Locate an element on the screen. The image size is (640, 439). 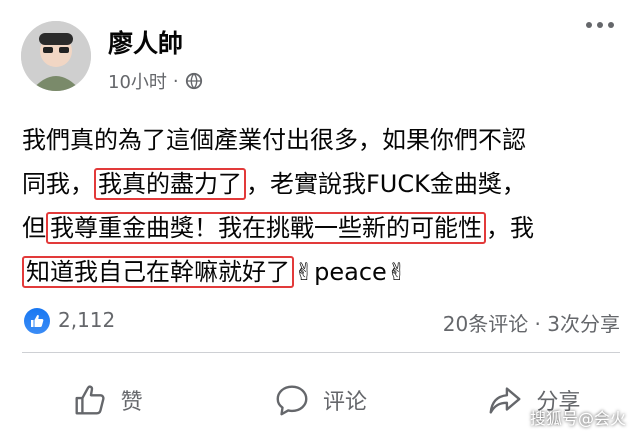
post-text-segment: ，我 is located at coordinates (510, 228).